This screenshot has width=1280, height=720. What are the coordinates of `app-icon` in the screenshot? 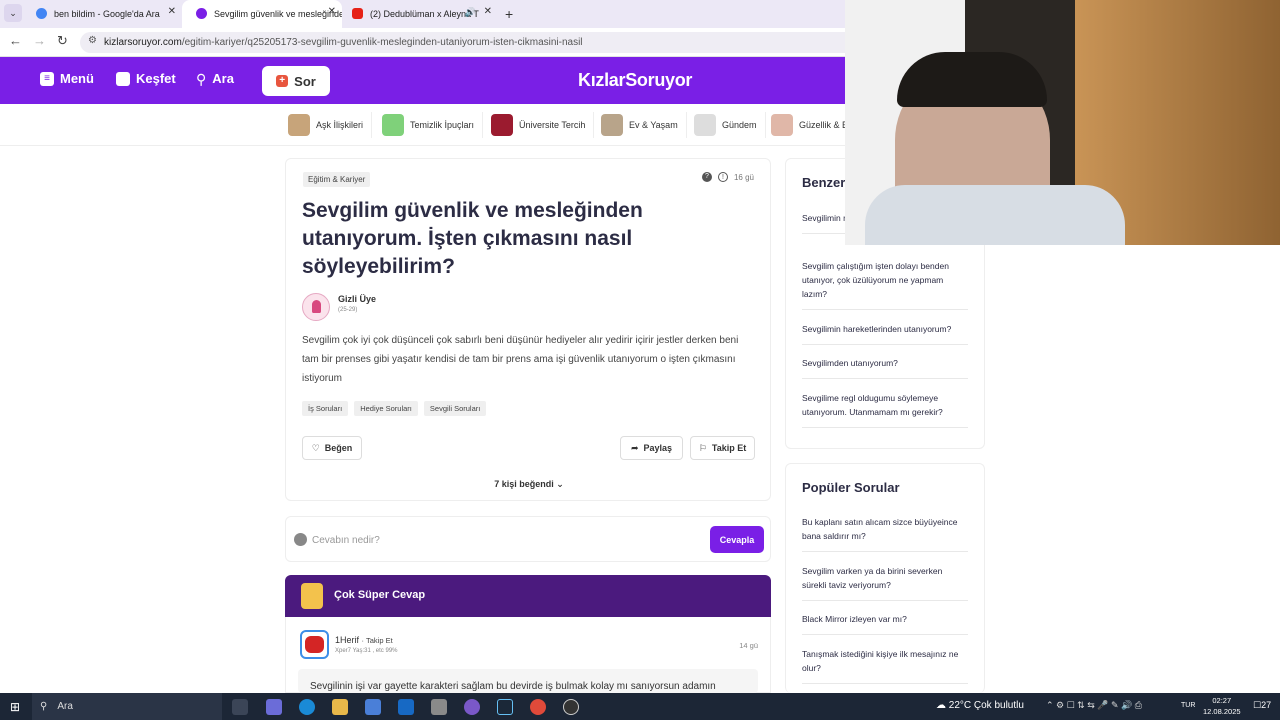 It's located at (439, 707).